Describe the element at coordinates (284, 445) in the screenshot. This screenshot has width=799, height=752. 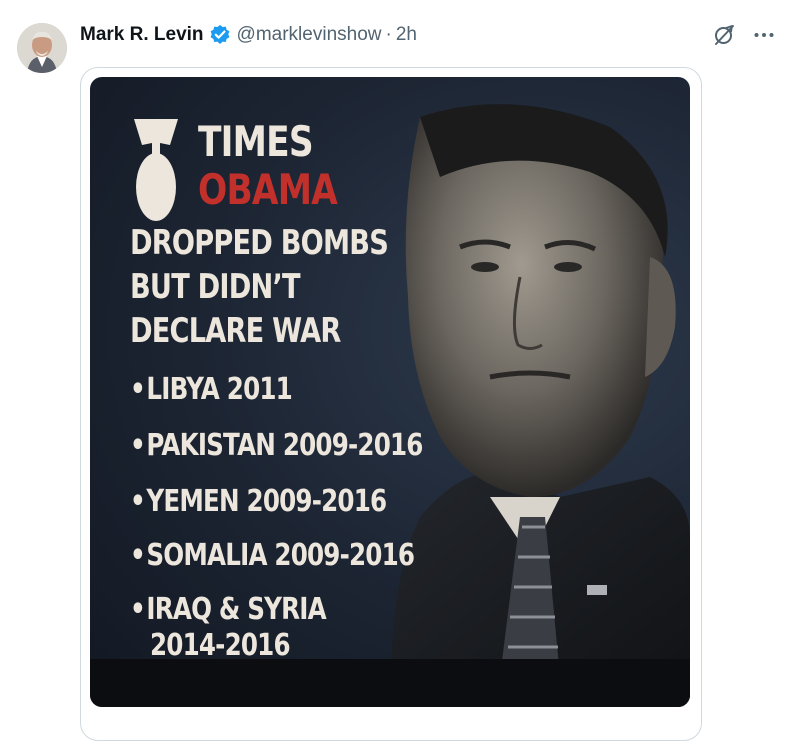
I see `list-item-text: PAKISTAN 2009-2016` at that location.